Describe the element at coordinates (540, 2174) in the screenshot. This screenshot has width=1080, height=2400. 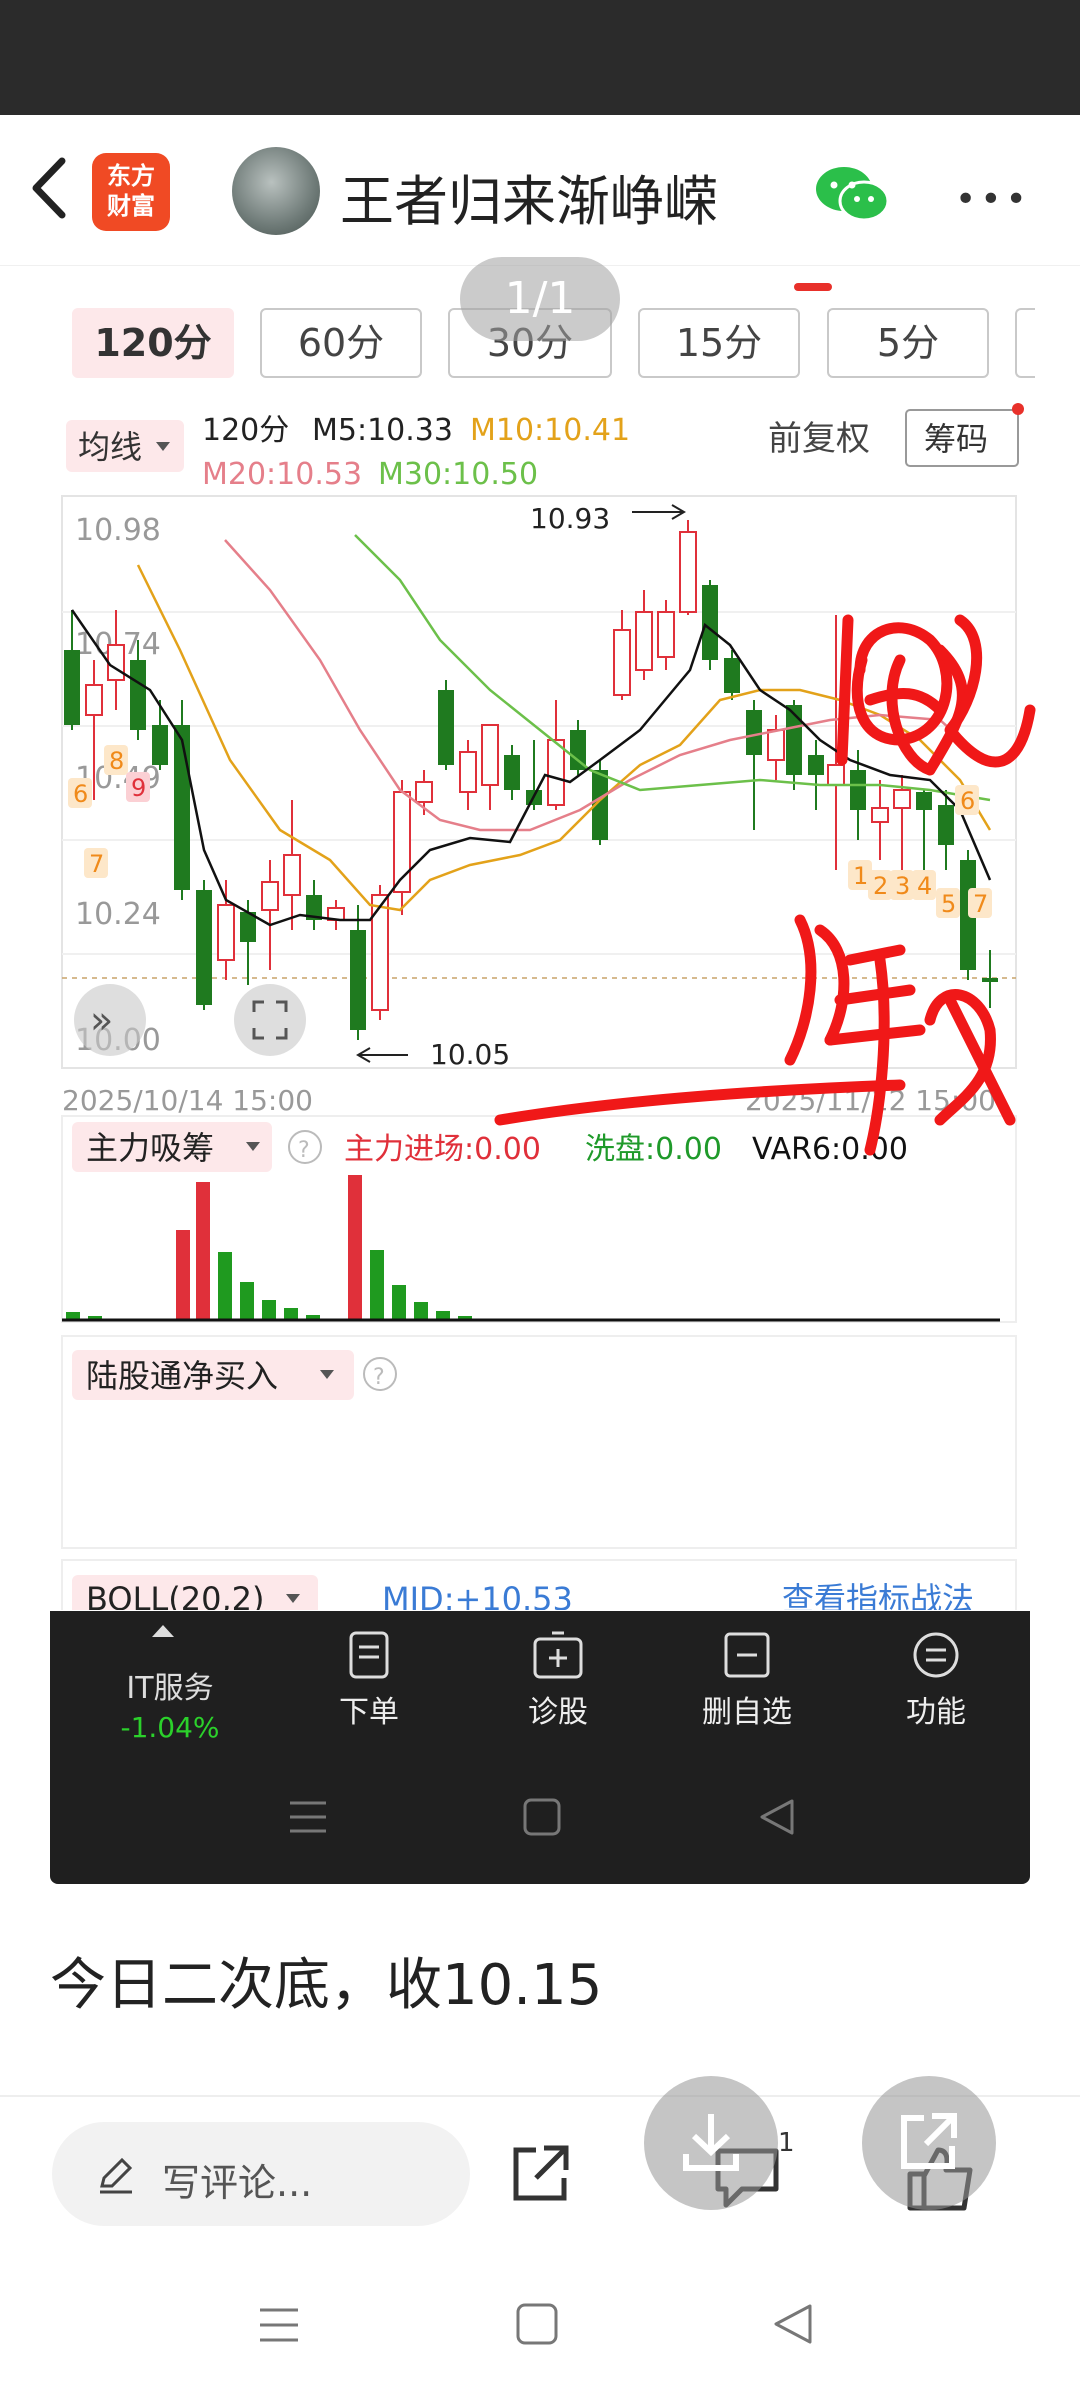
I see `share-icon` at that location.